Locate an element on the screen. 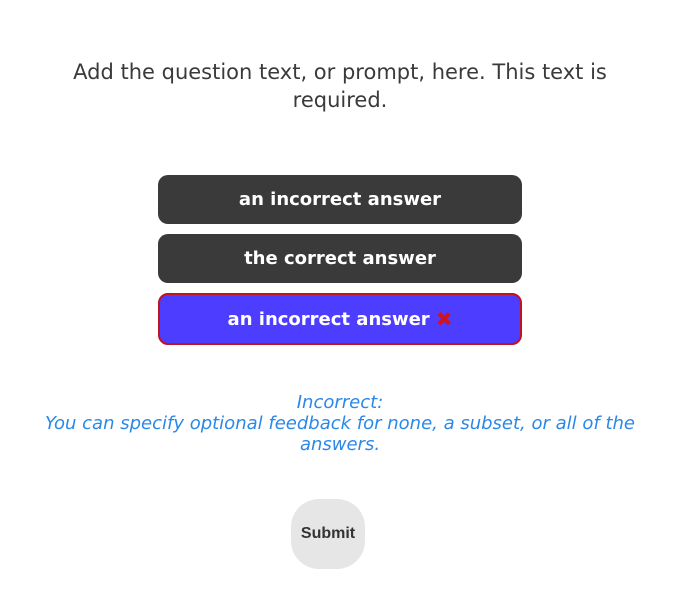 This screenshot has height=595, width=680. answer-option-1: an incorrect answer is located at coordinates (340, 199).